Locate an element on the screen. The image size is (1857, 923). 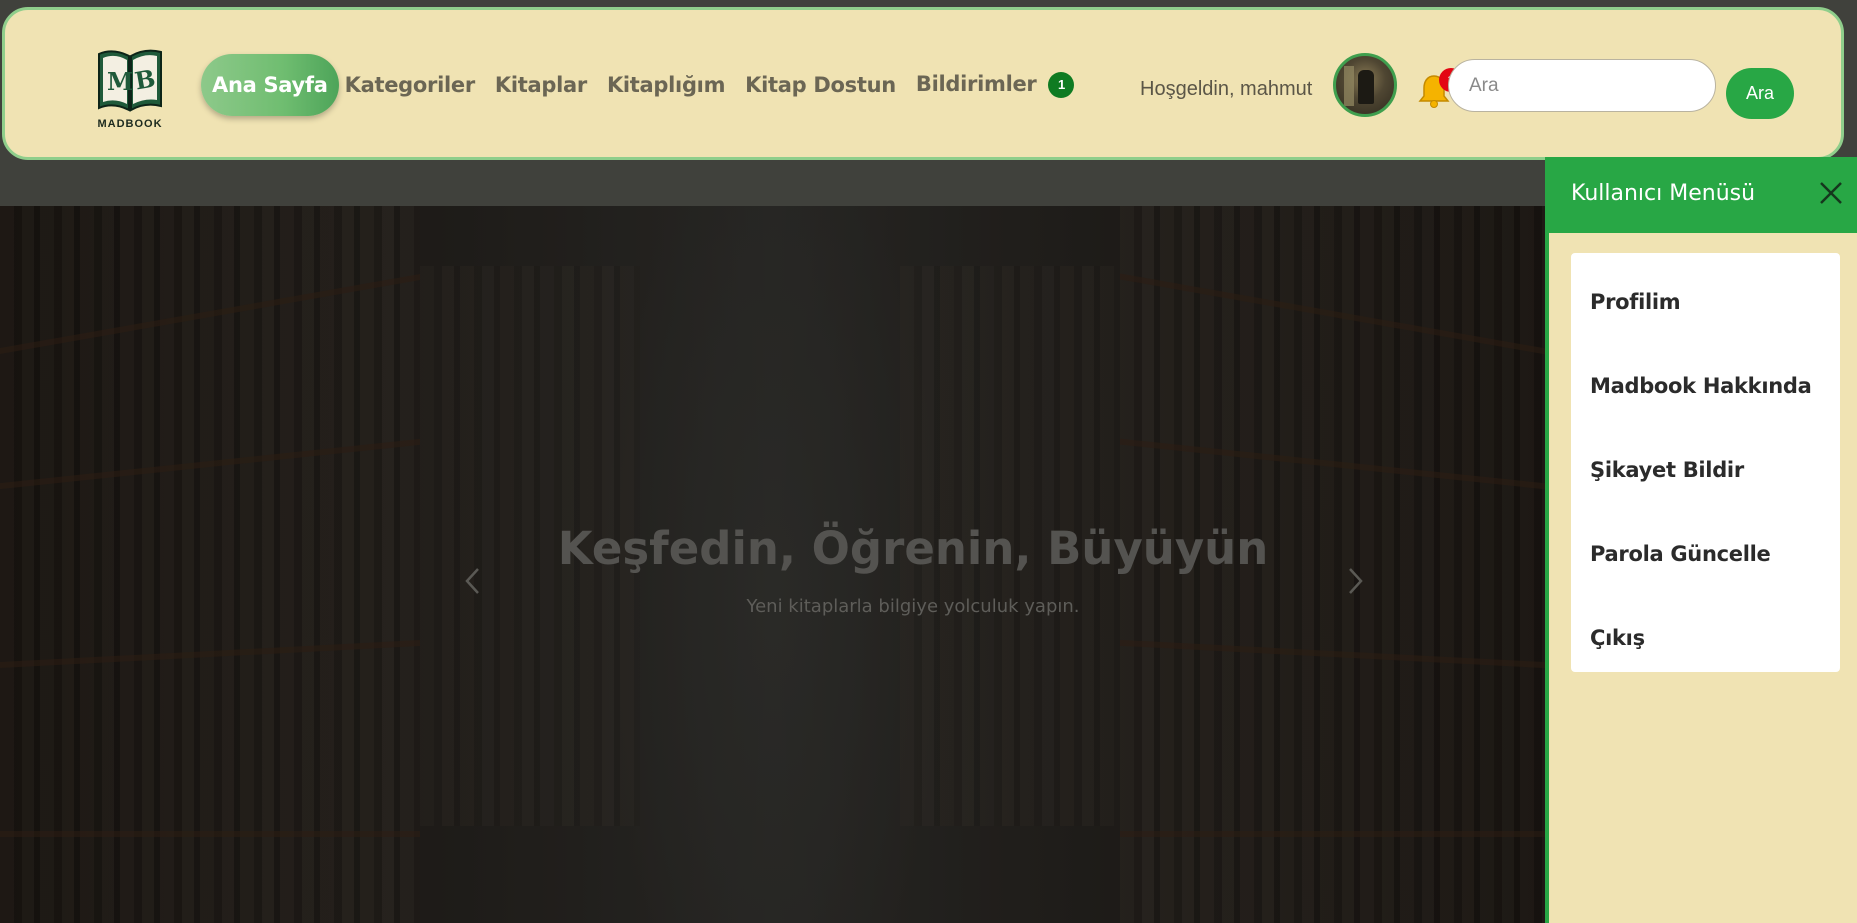
close-menu-button is located at coordinates (1831, 193).